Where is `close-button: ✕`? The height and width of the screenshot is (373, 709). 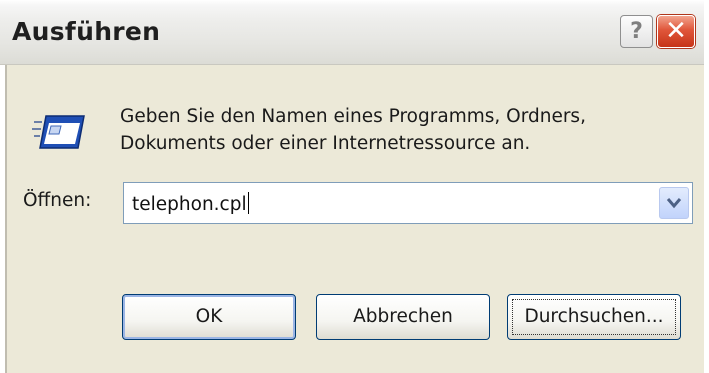 close-button: ✕ is located at coordinates (676, 31).